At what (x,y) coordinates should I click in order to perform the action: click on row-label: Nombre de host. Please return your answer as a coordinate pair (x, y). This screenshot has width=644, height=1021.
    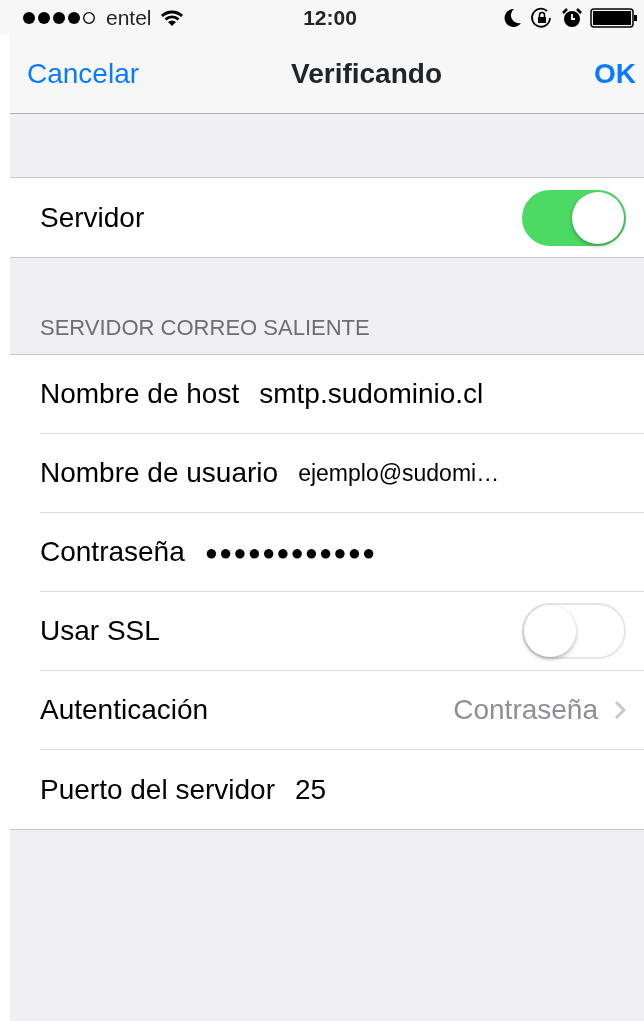
    Looking at the image, I should click on (140, 394).